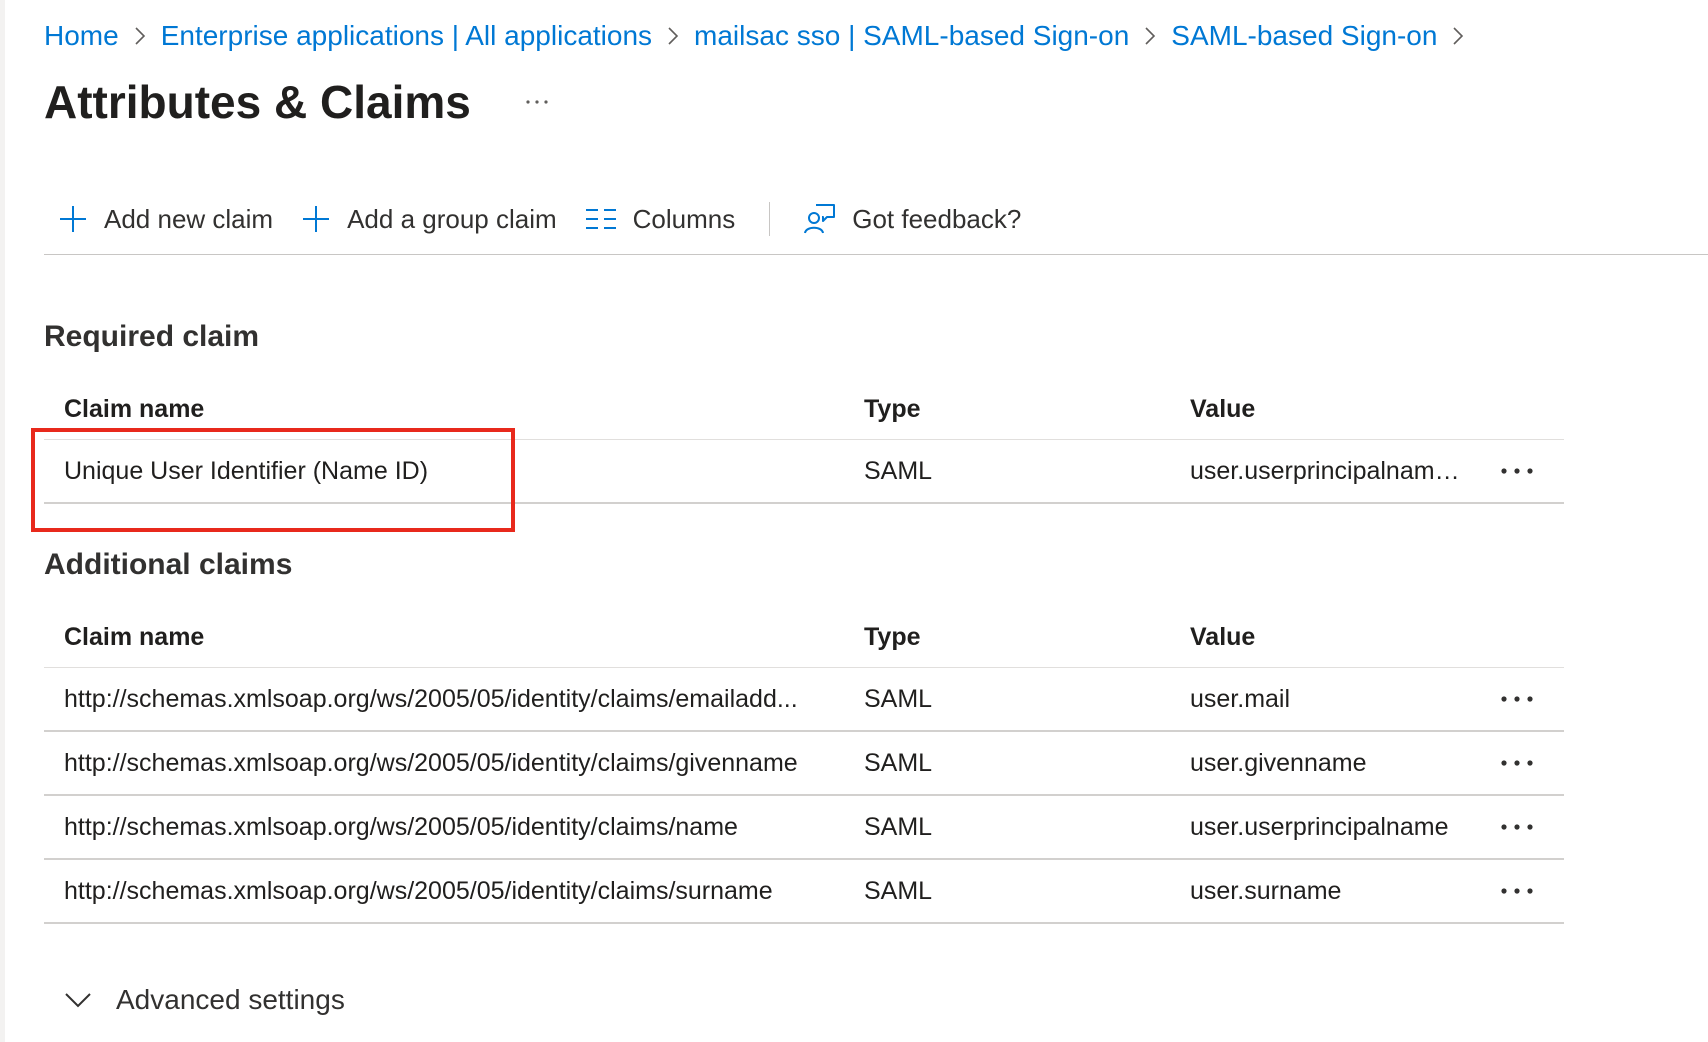  I want to click on chevron-down-icon, so click(78, 1000).